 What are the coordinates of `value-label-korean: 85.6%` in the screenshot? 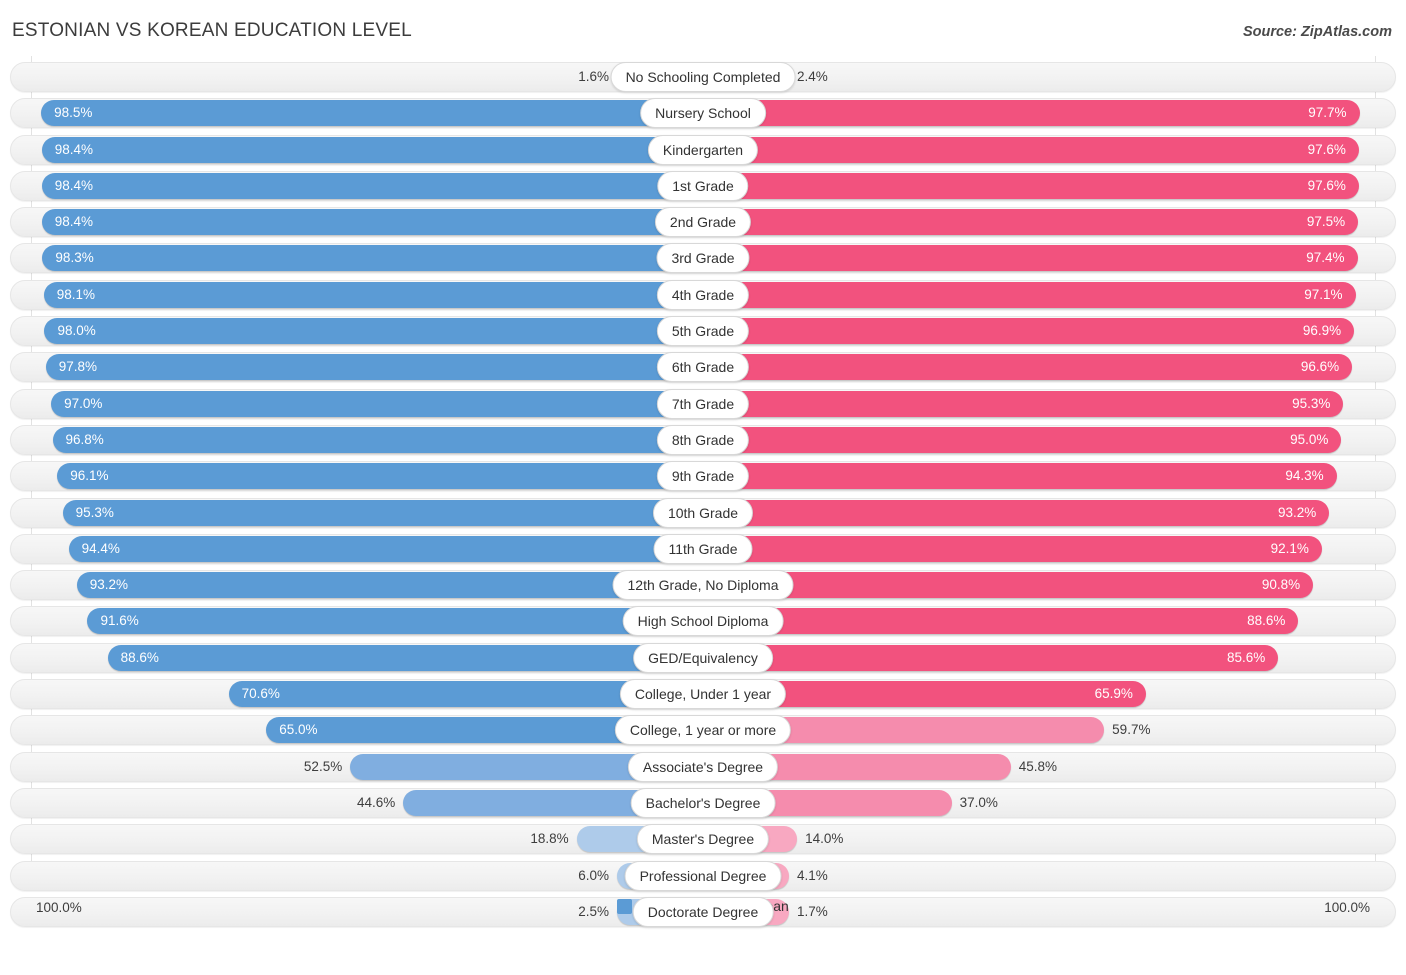 It's located at (1246, 657).